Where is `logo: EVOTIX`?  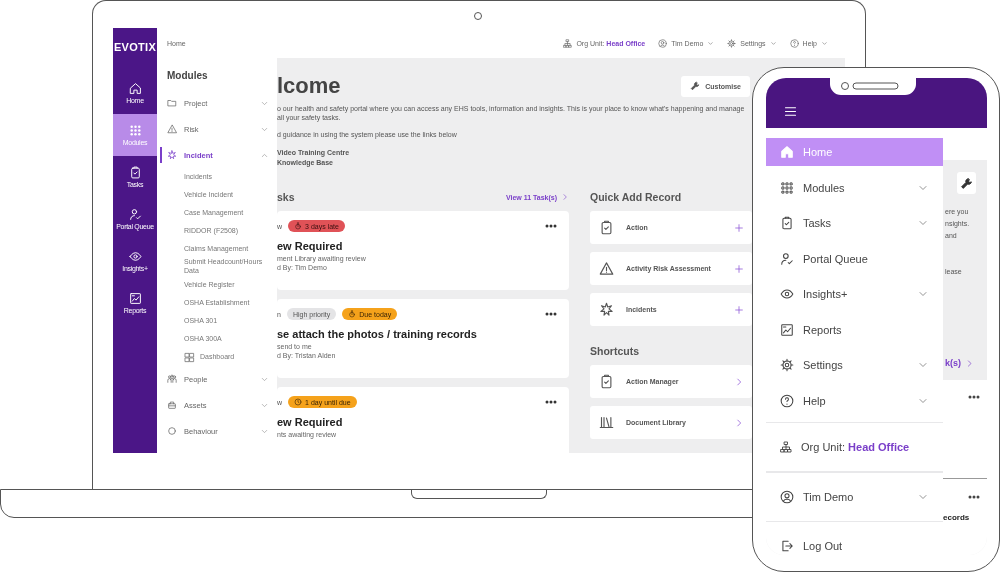 logo: EVOTIX is located at coordinates (135, 47).